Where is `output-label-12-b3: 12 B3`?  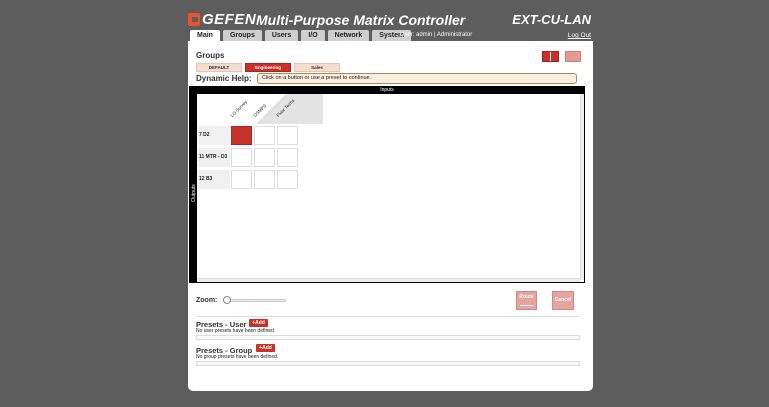 output-label-12-b3: 12 B3 is located at coordinates (214, 179).